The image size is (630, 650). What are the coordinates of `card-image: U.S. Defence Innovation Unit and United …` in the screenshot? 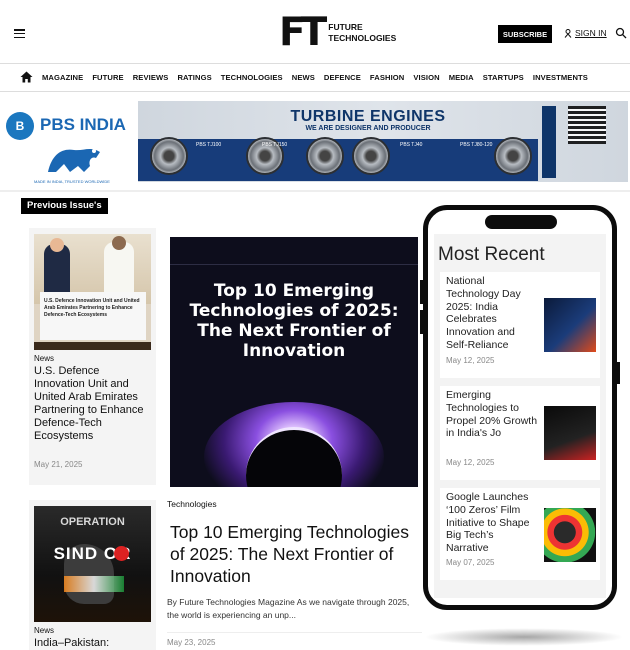 It's located at (92, 292).